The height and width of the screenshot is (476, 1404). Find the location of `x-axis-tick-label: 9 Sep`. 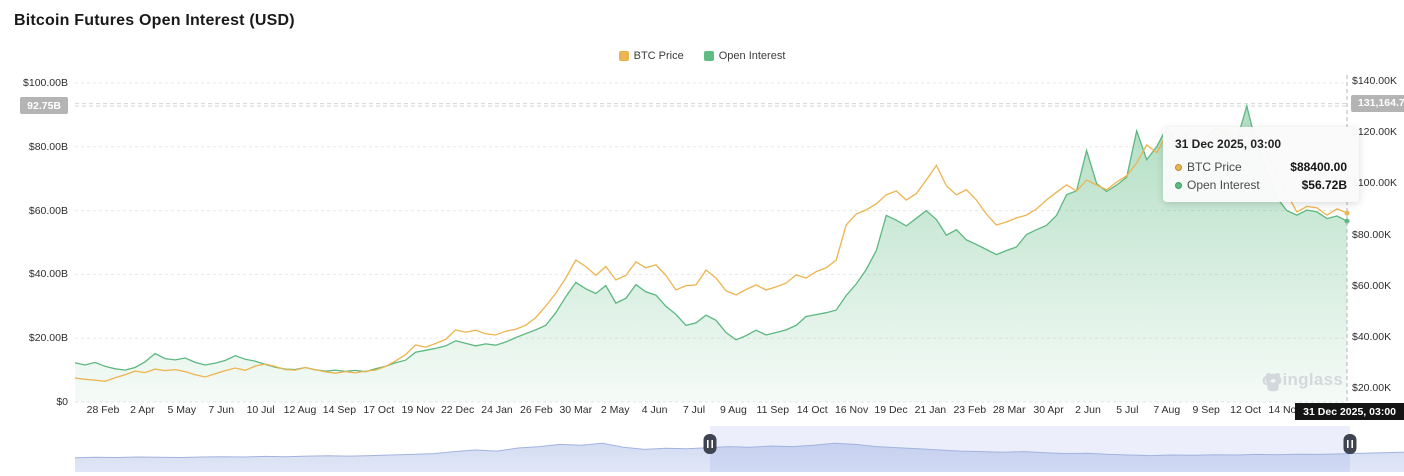

x-axis-tick-label: 9 Sep is located at coordinates (1206, 410).